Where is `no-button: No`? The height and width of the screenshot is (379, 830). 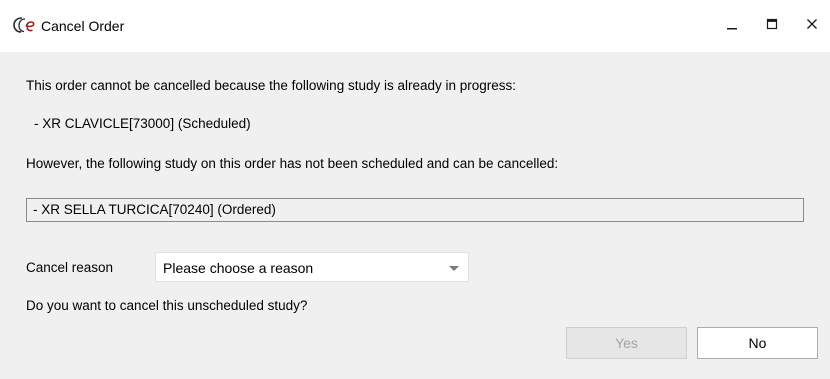
no-button: No is located at coordinates (757, 343).